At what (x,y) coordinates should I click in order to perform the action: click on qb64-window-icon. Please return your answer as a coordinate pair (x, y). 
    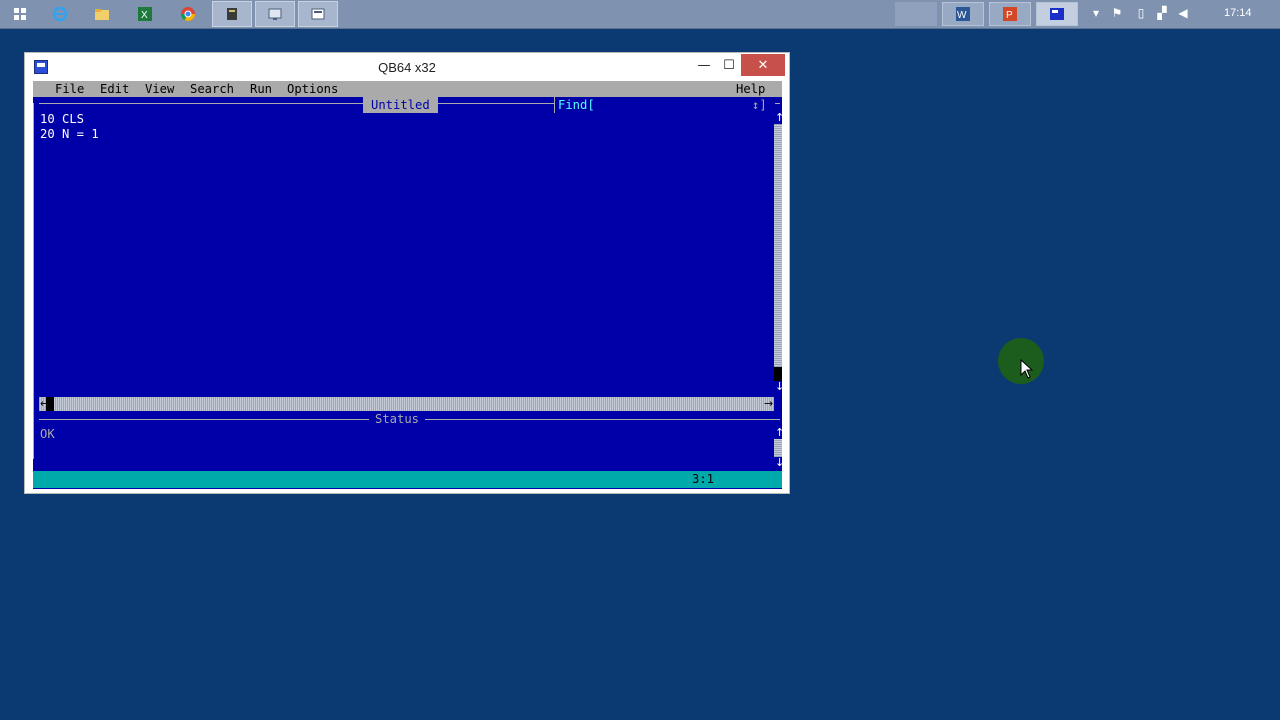
    Looking at the image, I should click on (1057, 14).